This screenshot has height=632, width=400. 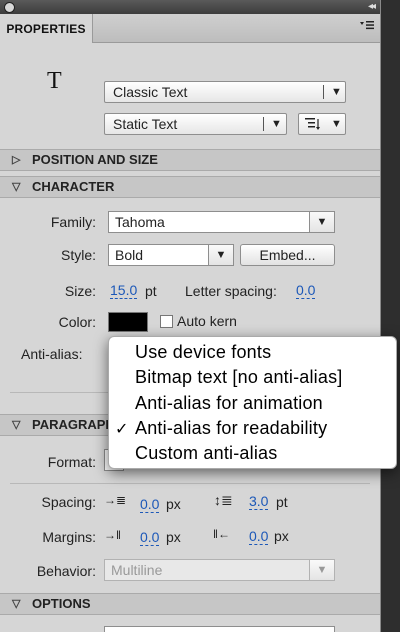 I want to click on text-orientation-icon, so click(x=313, y=125).